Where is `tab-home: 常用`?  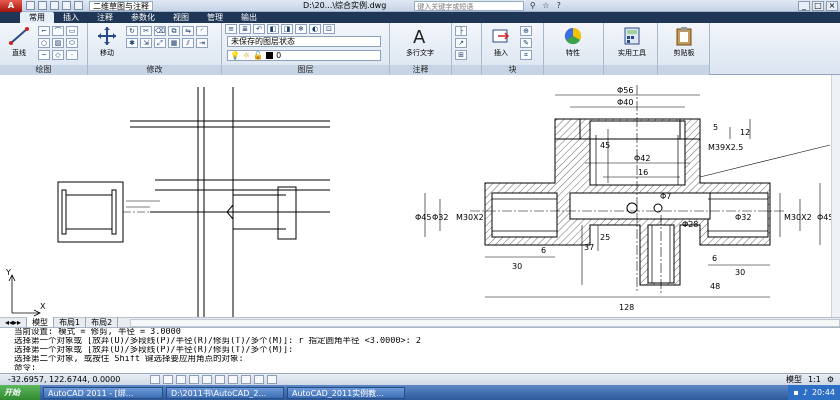
tab-home: 常用 is located at coordinates (37, 17).